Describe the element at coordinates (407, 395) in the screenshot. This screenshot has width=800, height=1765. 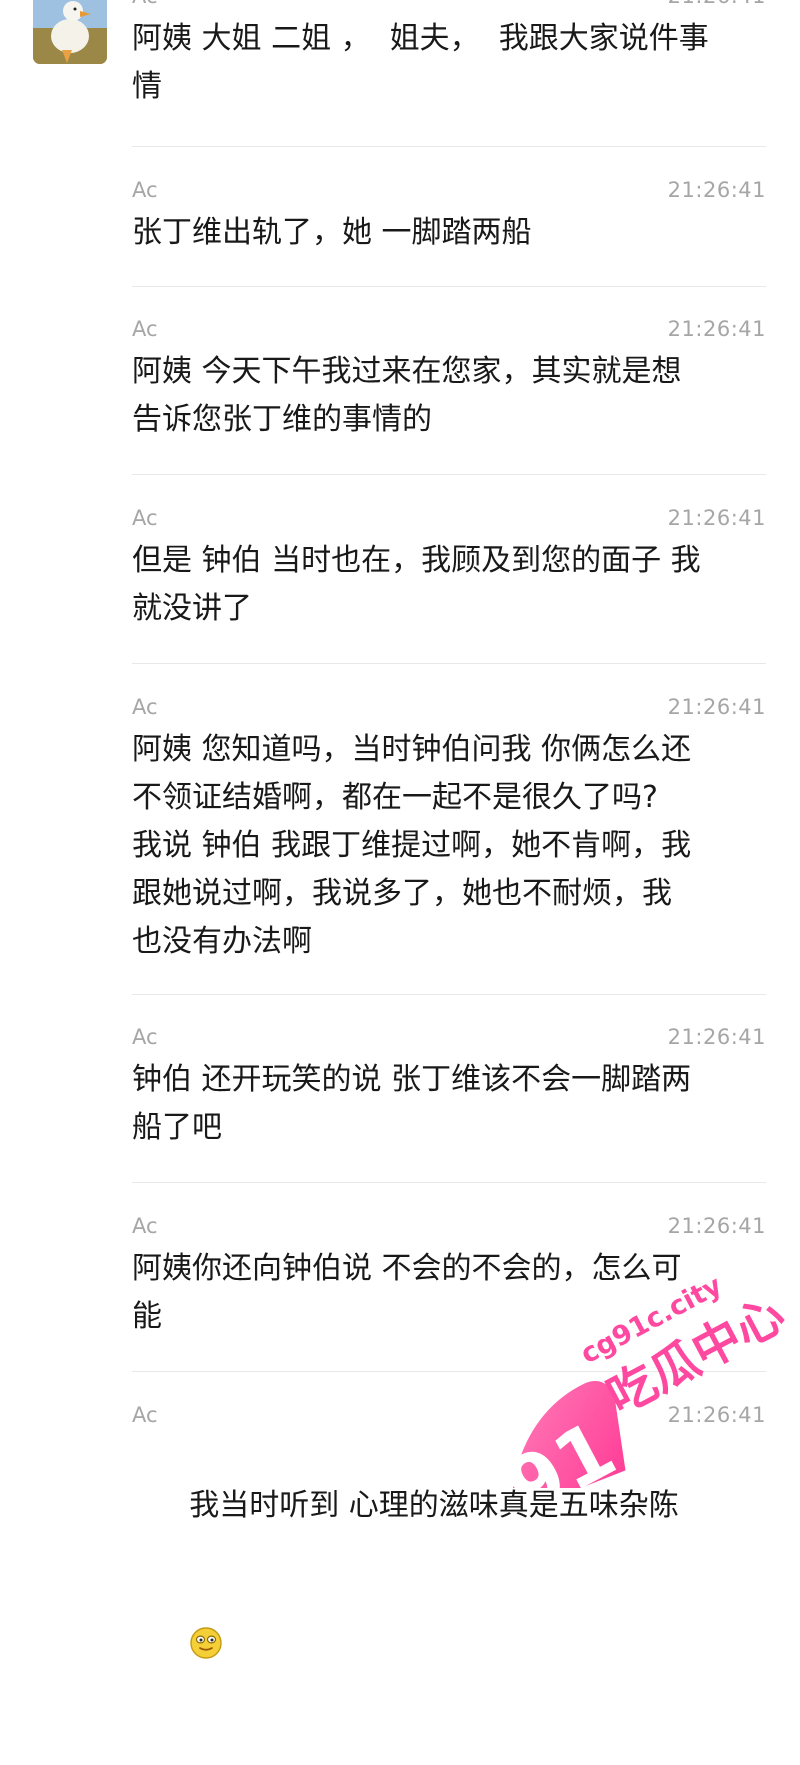
I see `message-text: 阿姨 今天下午我过来在您家，其实就是想 告诉您张丁维的事情的` at that location.